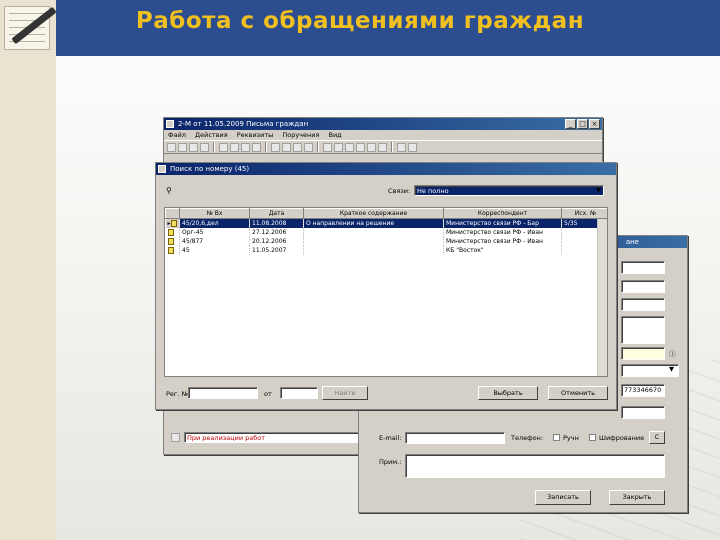 The width and height of the screenshot is (720, 540). Describe the element at coordinates (214, 232) in the screenshot. I see `cell-number: Орг-45` at that location.